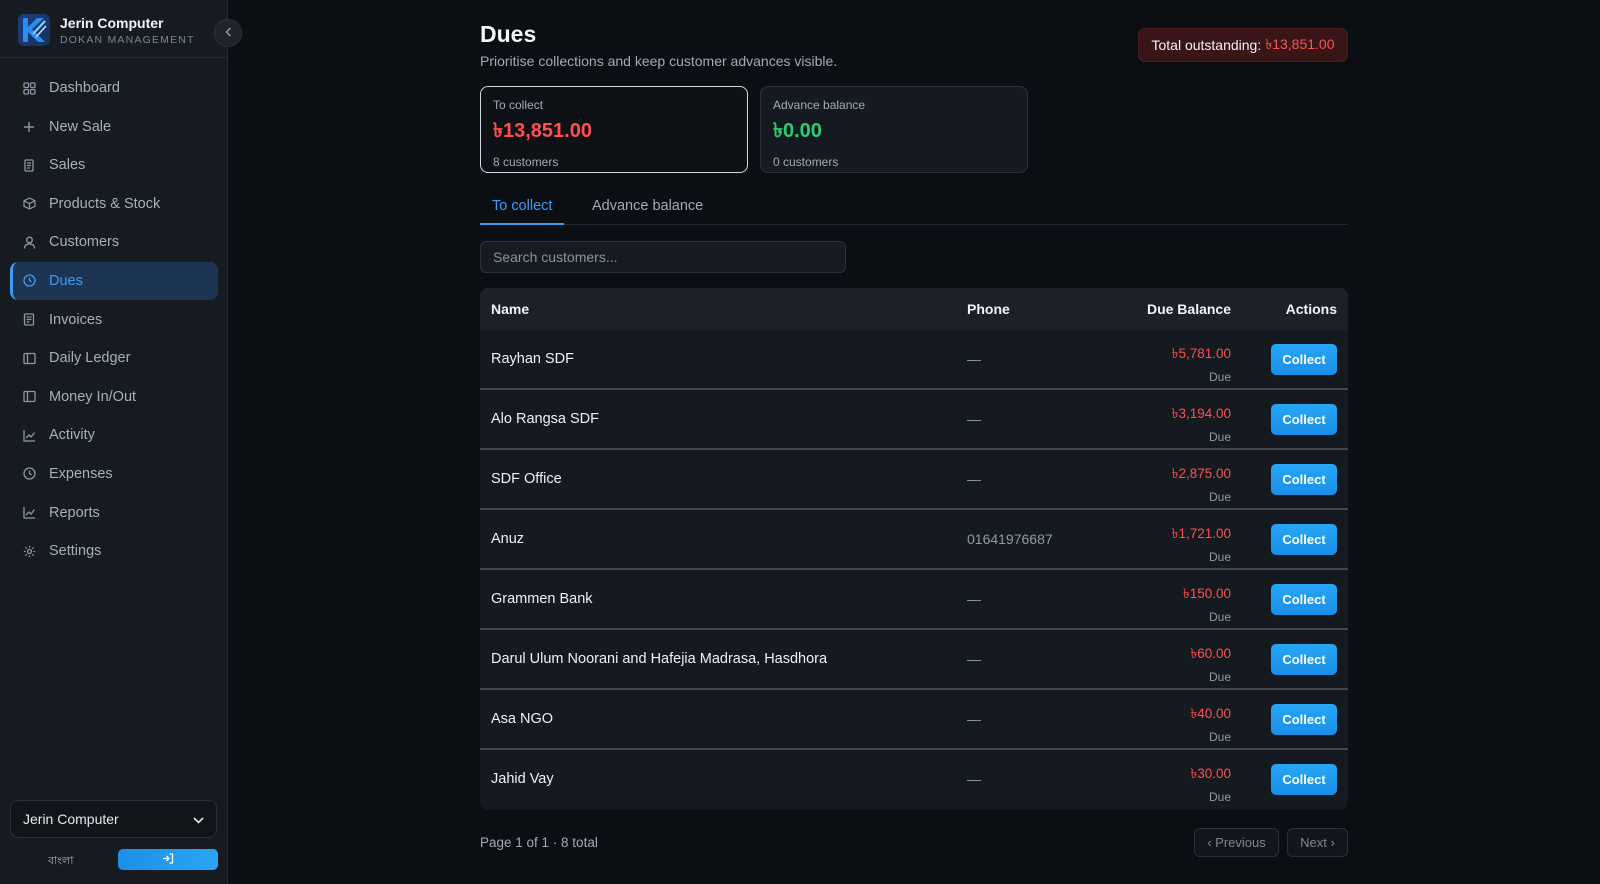  Describe the element at coordinates (1206, 593) in the screenshot. I see `due-amount: ৳150.00` at that location.